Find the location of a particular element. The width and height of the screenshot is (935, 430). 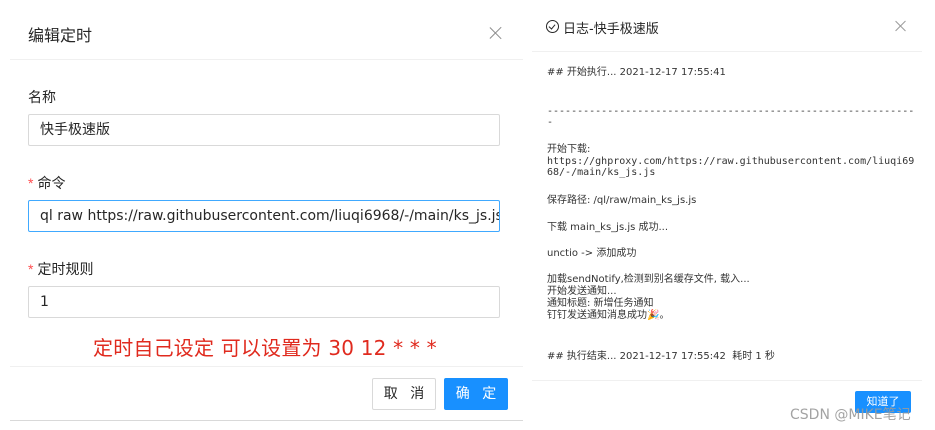

check-circle-icon is located at coordinates (552, 26).